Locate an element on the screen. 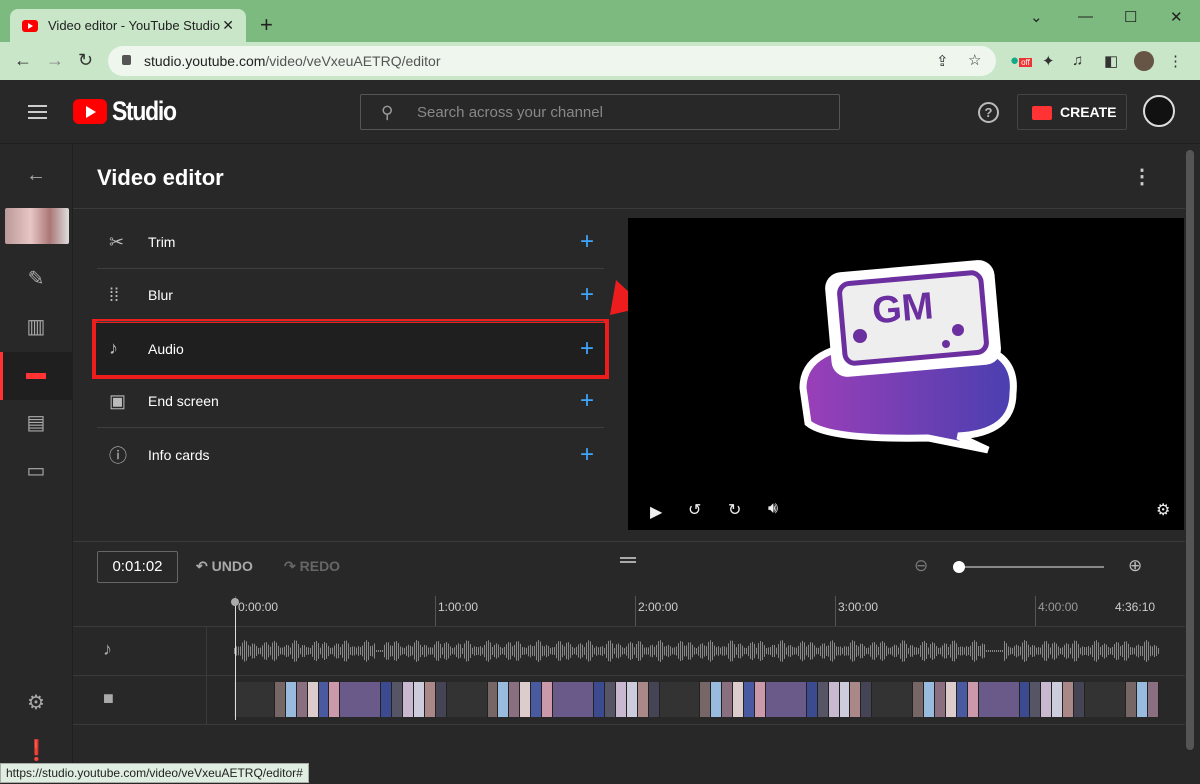 The height and width of the screenshot is (784, 1200). tool-row-end-screen: ▣ End screen + is located at coordinates (350, 401).